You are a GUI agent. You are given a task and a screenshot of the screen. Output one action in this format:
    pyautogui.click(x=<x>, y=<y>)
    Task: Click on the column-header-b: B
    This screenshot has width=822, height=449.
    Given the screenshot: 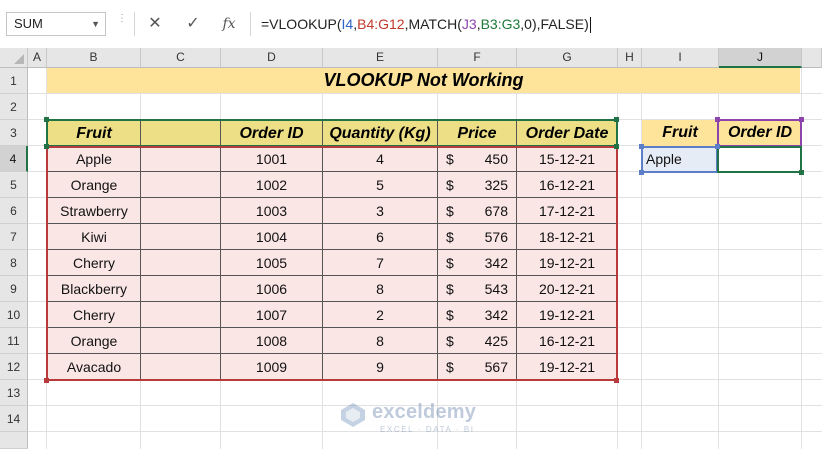 What is the action you would take?
    pyautogui.click(x=94, y=58)
    